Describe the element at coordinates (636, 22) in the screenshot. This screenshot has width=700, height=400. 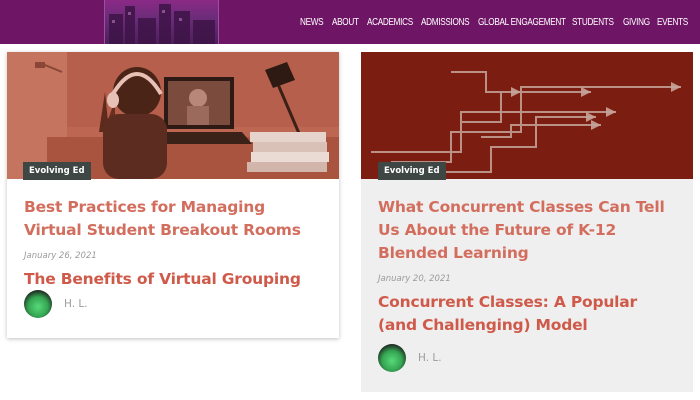
I see `nav-giving: GIVING` at that location.